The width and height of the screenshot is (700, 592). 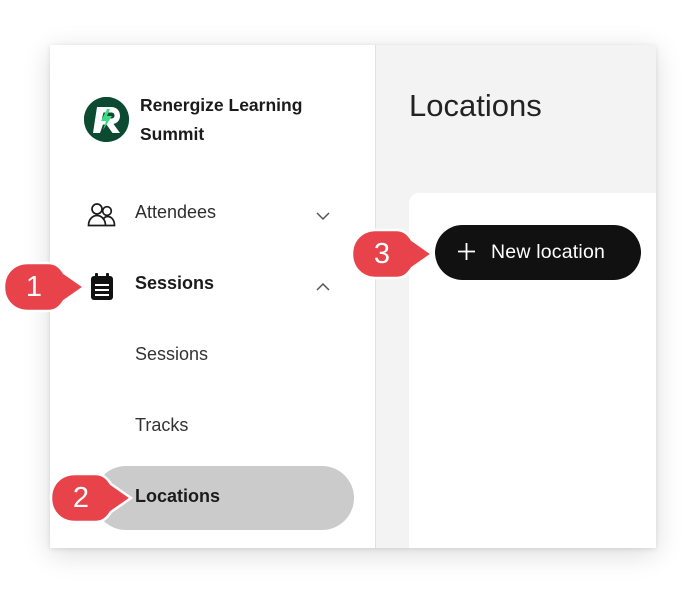 What do you see at coordinates (106, 119) in the screenshot?
I see `logo-icon` at bounding box center [106, 119].